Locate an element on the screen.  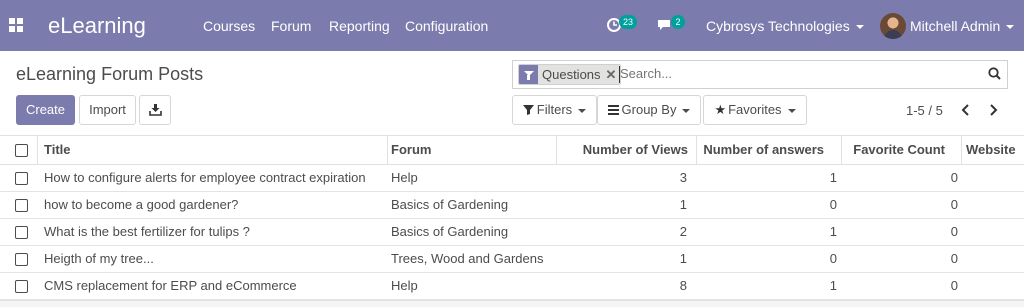
pager-next-icon is located at coordinates (993, 110).